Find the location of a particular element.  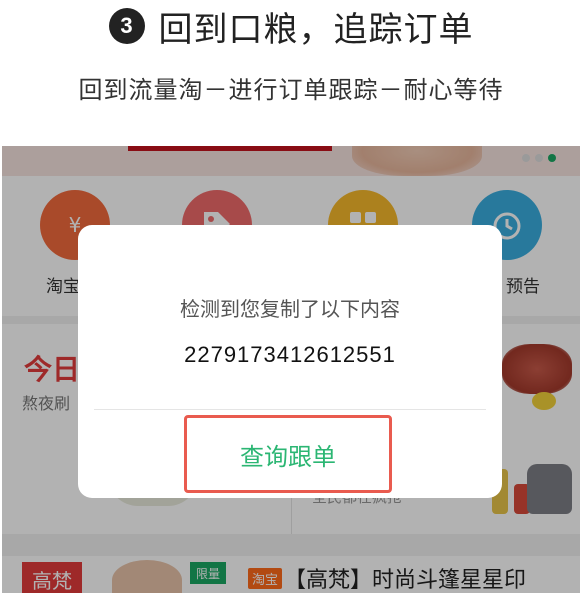

step-subtitle: 回到流量淘－进行订单跟踪－耐心等待 is located at coordinates (291, 90).